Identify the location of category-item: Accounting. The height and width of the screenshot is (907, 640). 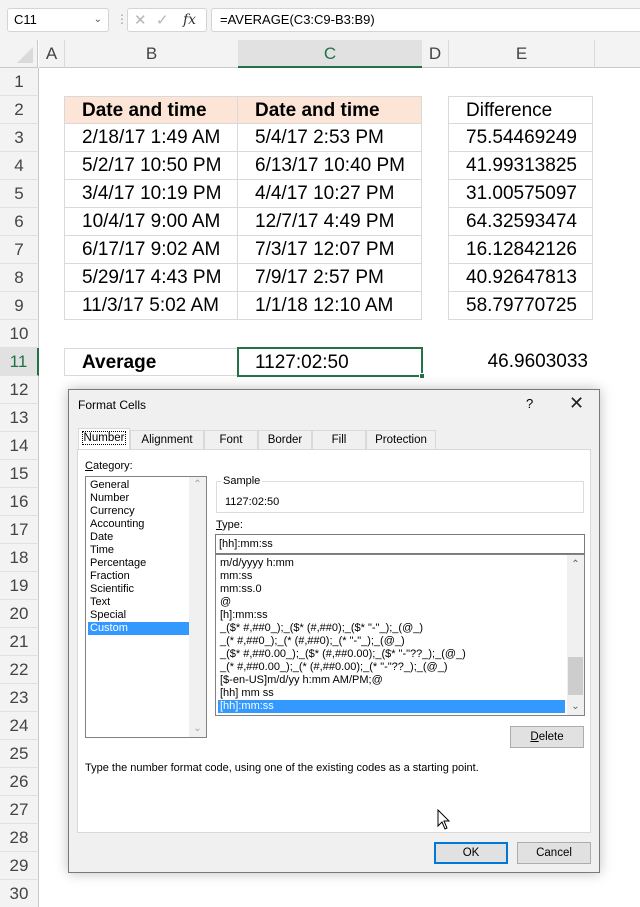
(138, 524).